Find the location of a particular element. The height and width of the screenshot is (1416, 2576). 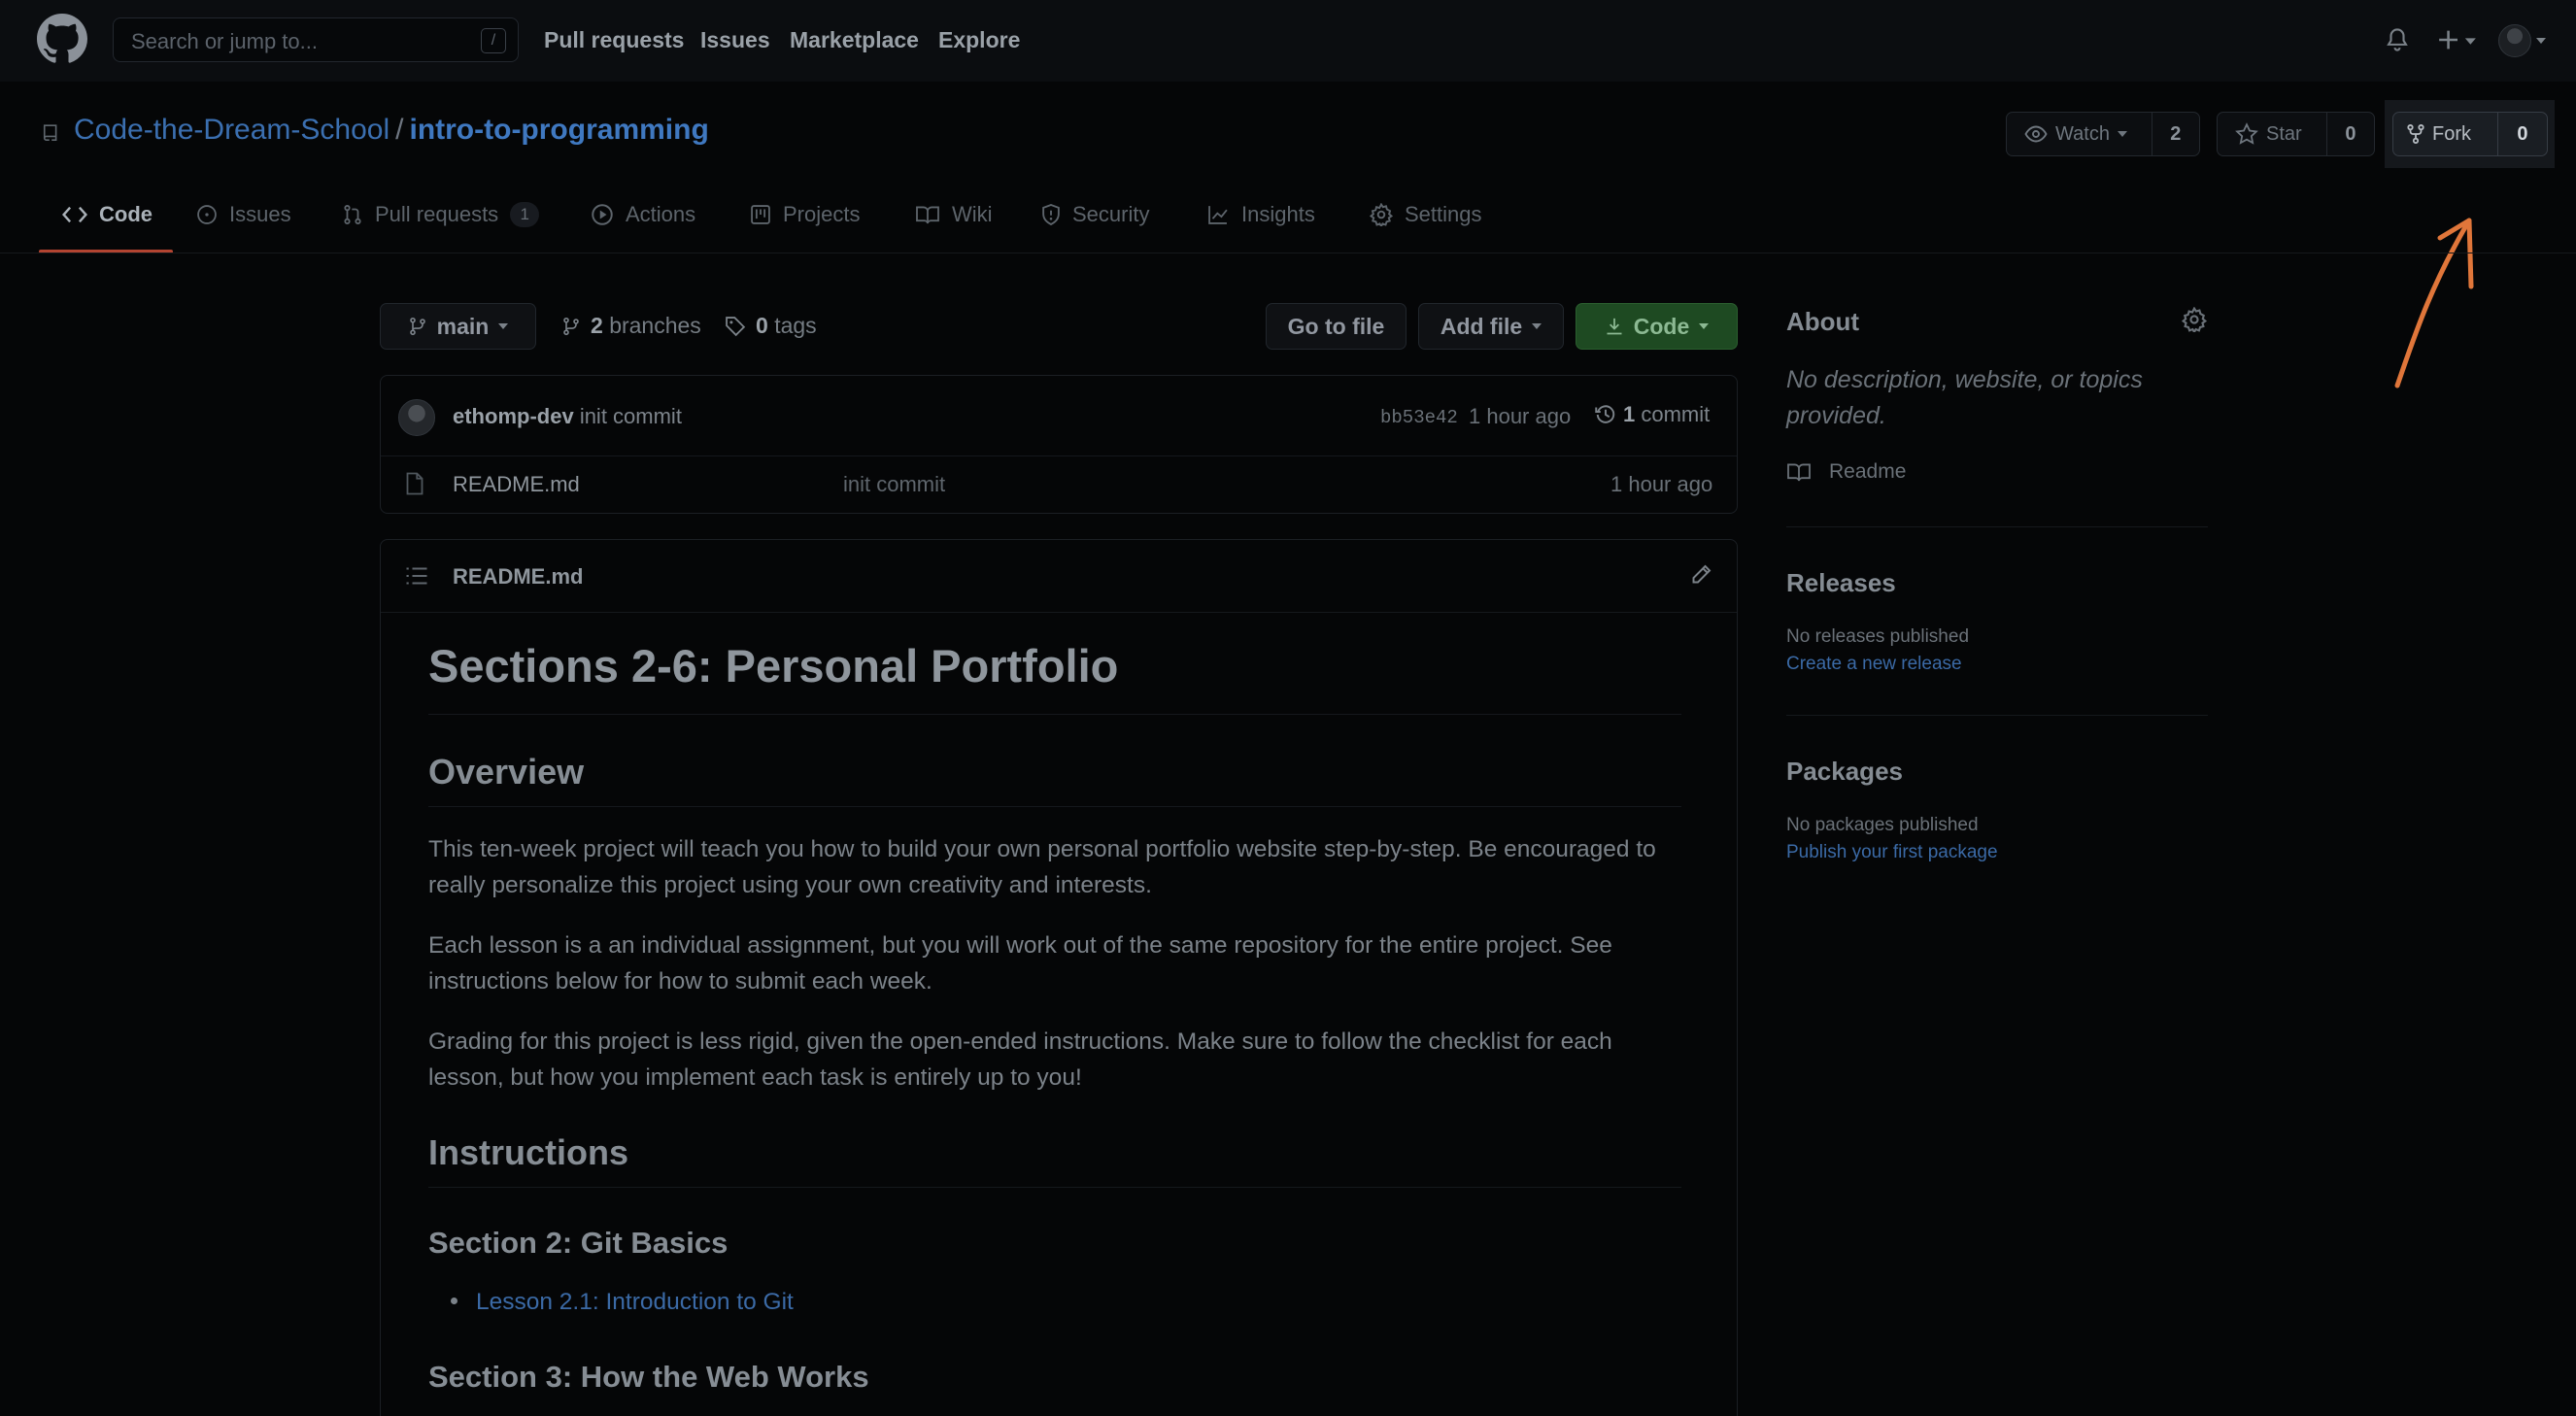

nav-issues: Issues is located at coordinates (735, 40).